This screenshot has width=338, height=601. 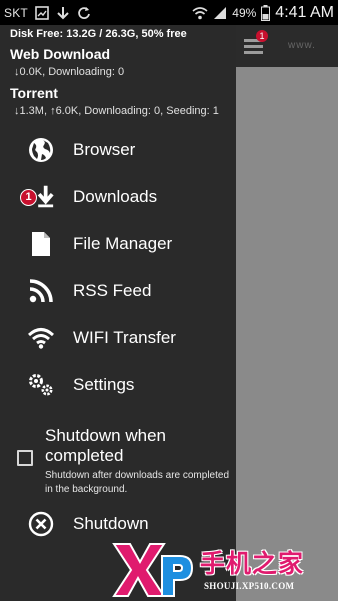 What do you see at coordinates (63, 12) in the screenshot?
I see `download-arrow-icon` at bounding box center [63, 12].